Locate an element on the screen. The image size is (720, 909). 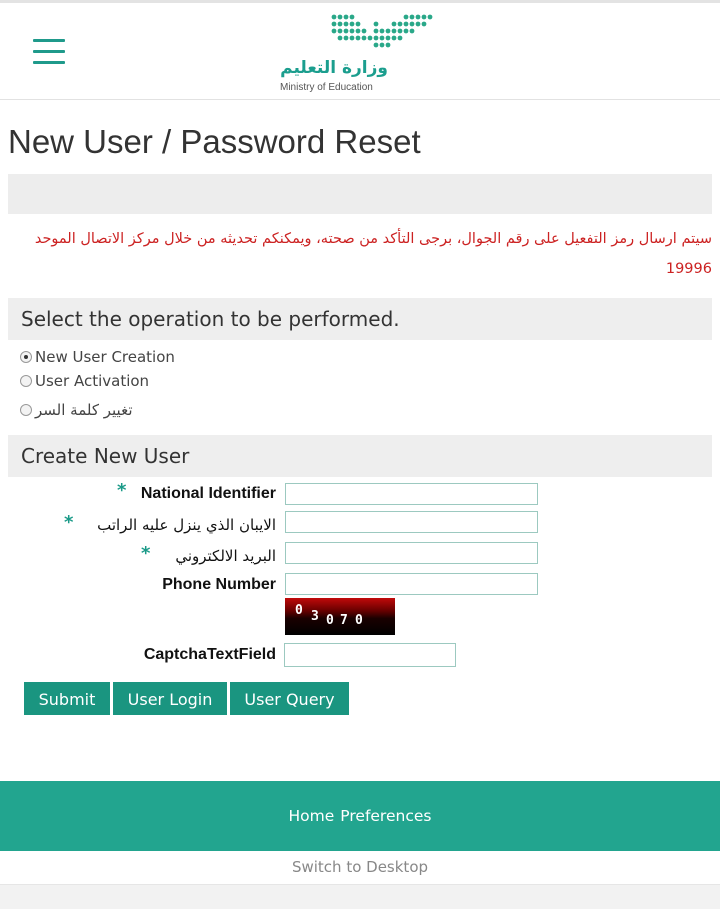
switch-bar: Switch to Desktop is located at coordinates (360, 868).